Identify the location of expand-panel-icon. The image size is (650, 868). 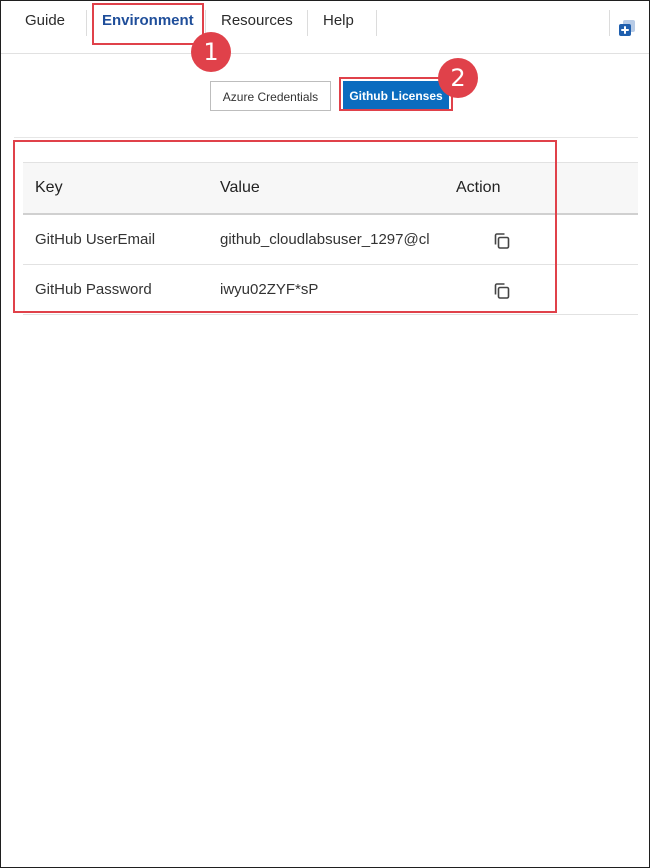
(627, 28).